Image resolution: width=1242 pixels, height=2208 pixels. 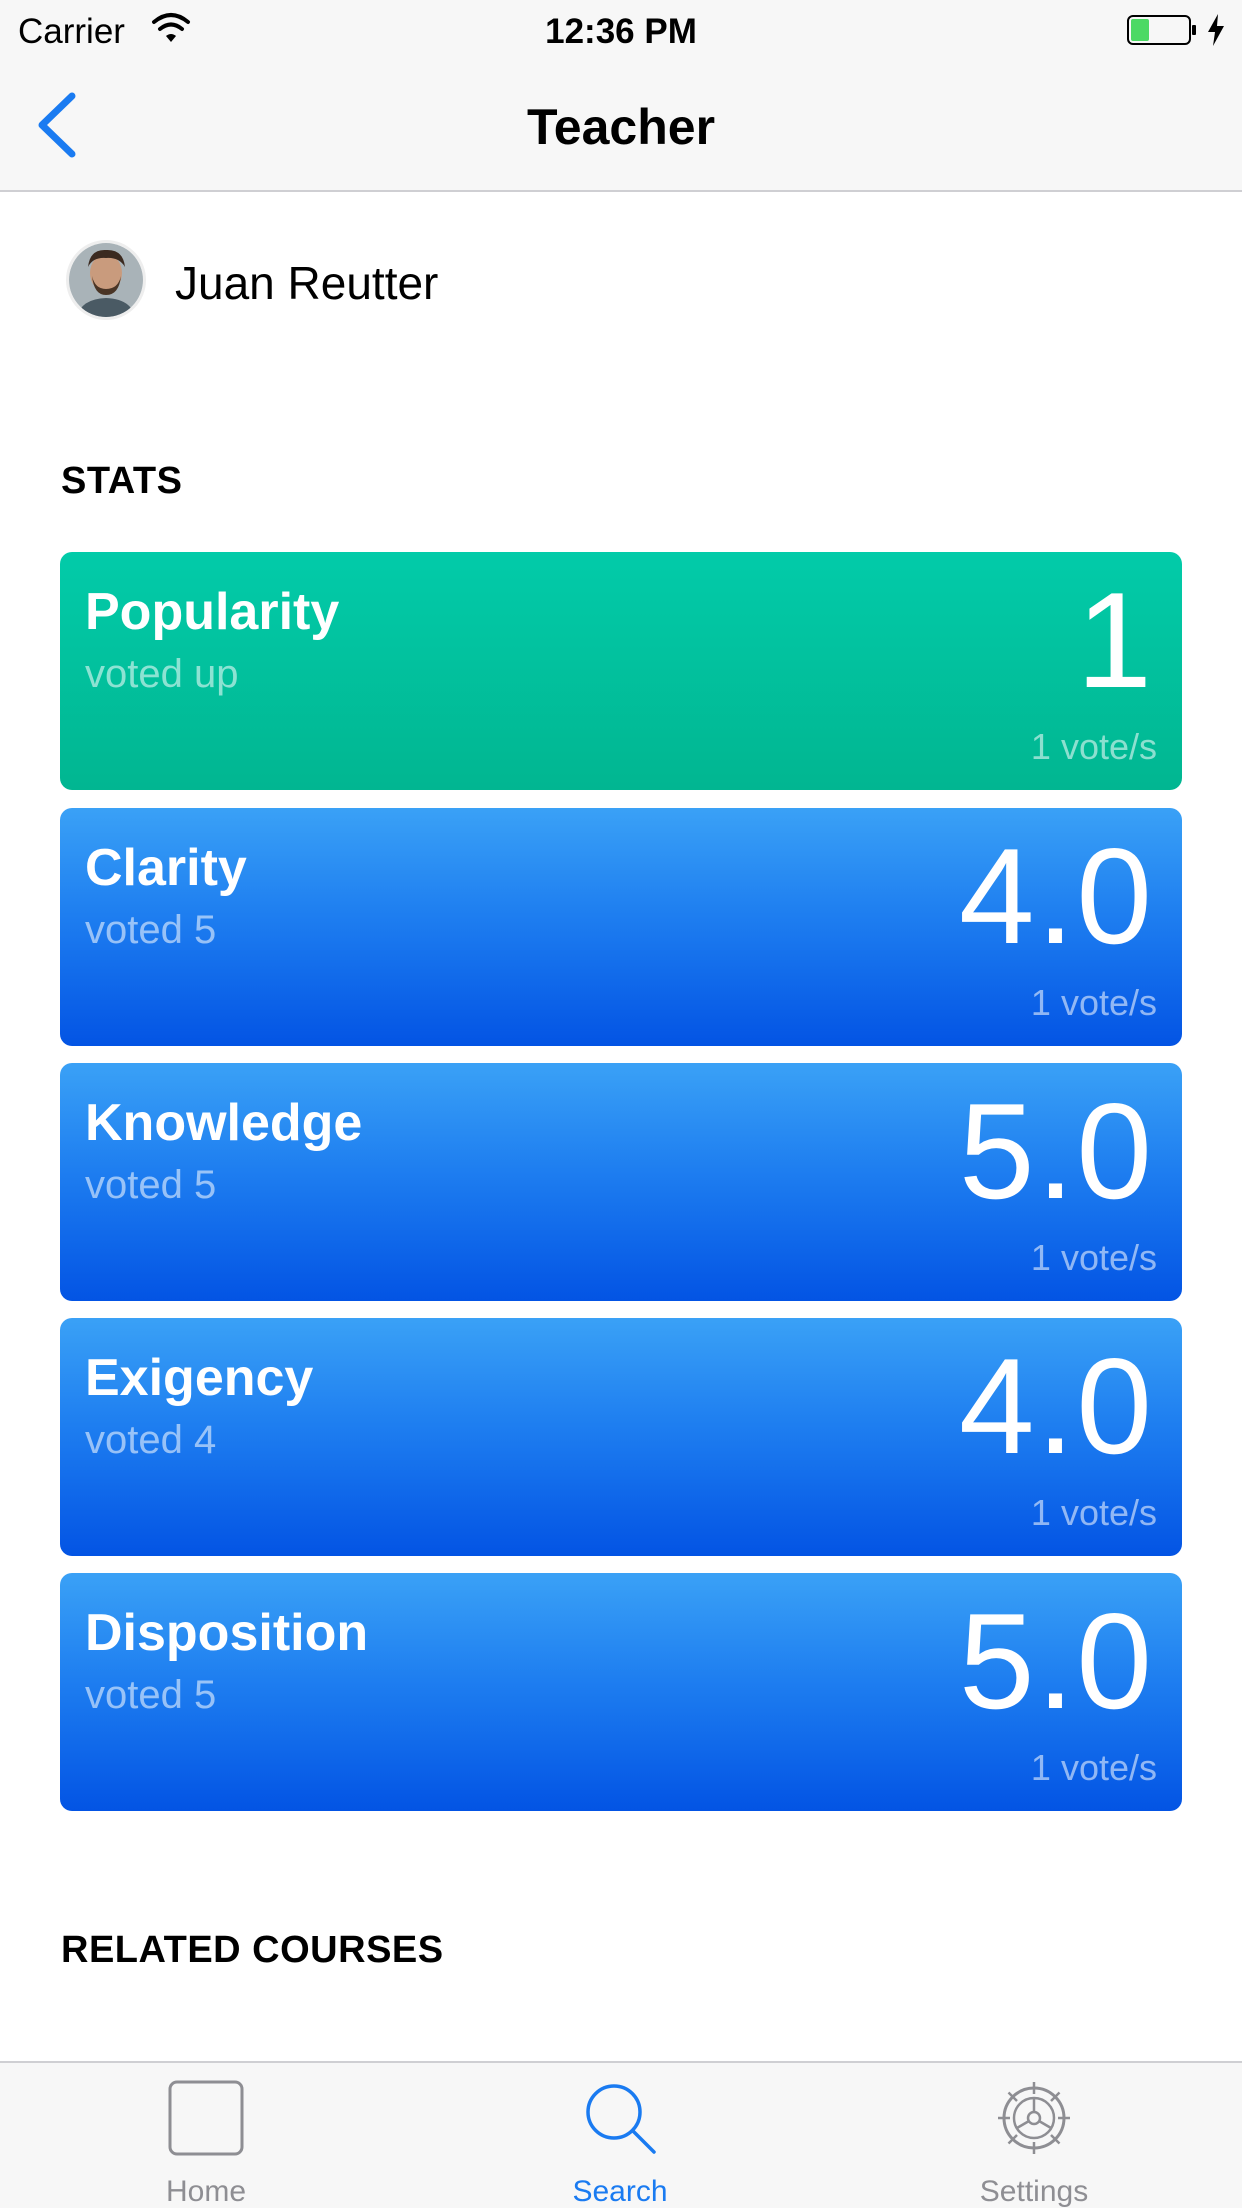 I want to click on stat-card-clarity: Clarity voted 5 4.0 1 vote/s, so click(x=621, y=927).